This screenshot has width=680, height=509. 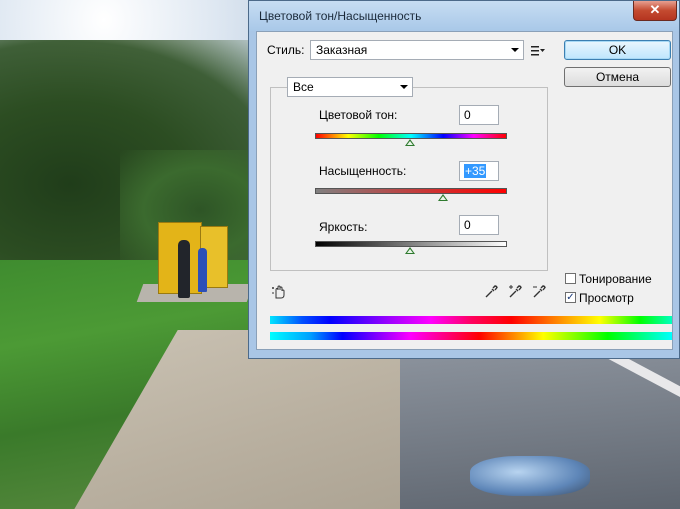 What do you see at coordinates (286, 50) in the screenshot?
I see `style-label: Стиль:` at bounding box center [286, 50].